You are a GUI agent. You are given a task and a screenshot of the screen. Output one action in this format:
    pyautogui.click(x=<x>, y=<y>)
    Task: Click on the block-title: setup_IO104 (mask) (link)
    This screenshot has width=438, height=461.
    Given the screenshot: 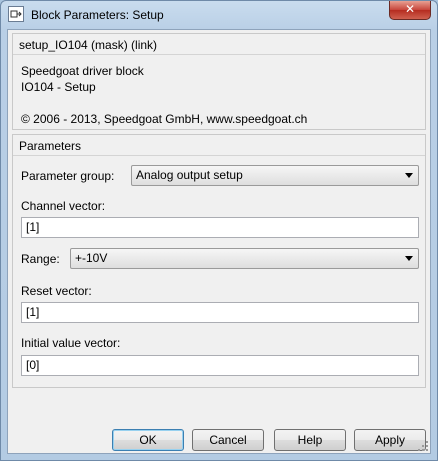 What is the action you would take?
    pyautogui.click(x=88, y=45)
    